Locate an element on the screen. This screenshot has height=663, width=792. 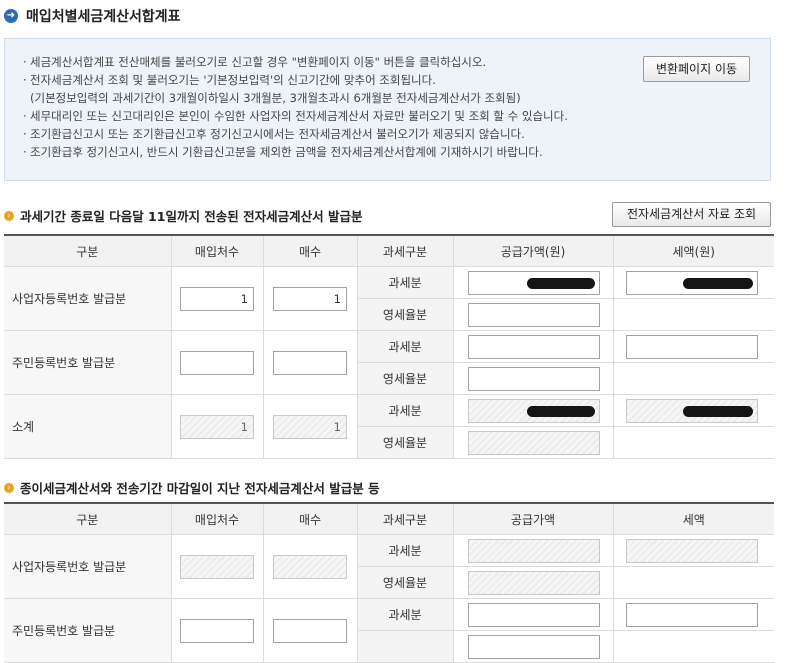
section2-title: 종이세금계산서와 전송기간 마감일이 지난 전자세금계산서 발급분 등 is located at coordinates (200, 488).